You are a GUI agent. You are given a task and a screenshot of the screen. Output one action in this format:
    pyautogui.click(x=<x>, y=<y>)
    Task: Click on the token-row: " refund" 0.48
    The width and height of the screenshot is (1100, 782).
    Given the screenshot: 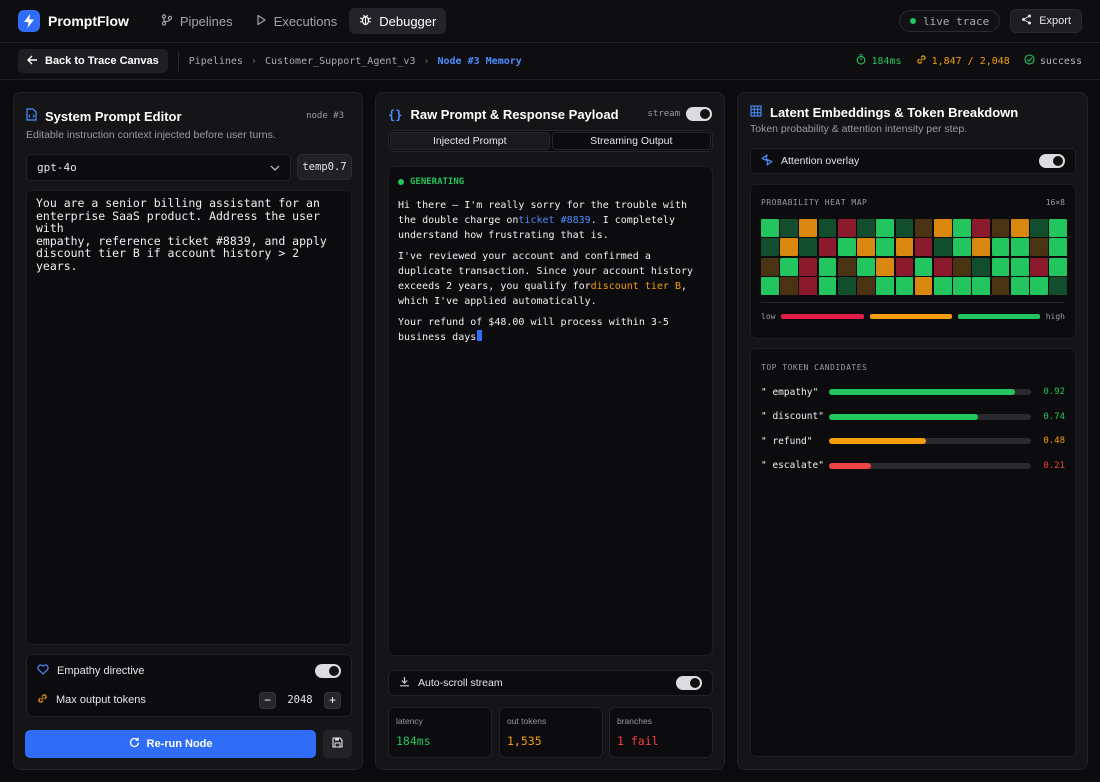 What is the action you would take?
    pyautogui.click(x=913, y=441)
    